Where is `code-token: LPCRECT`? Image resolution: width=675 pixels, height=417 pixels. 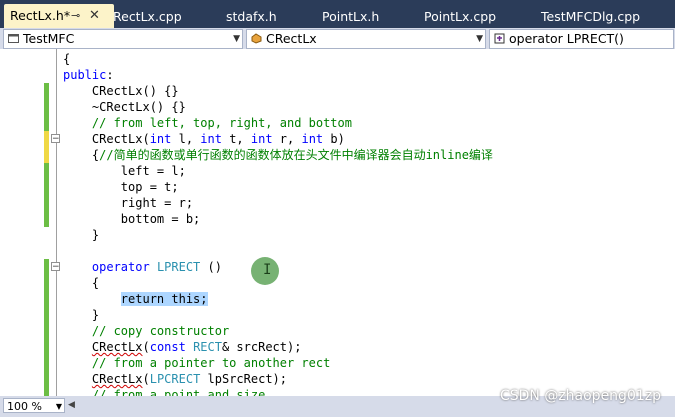 code-token: LPCRECT is located at coordinates (175, 379).